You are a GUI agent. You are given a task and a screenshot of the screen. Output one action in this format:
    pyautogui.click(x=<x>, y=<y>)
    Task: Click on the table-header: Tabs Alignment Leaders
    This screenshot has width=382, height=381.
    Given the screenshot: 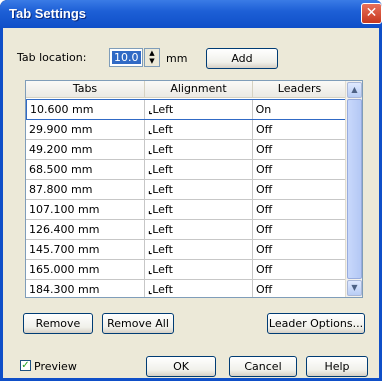 What is the action you would take?
    pyautogui.click(x=186, y=89)
    